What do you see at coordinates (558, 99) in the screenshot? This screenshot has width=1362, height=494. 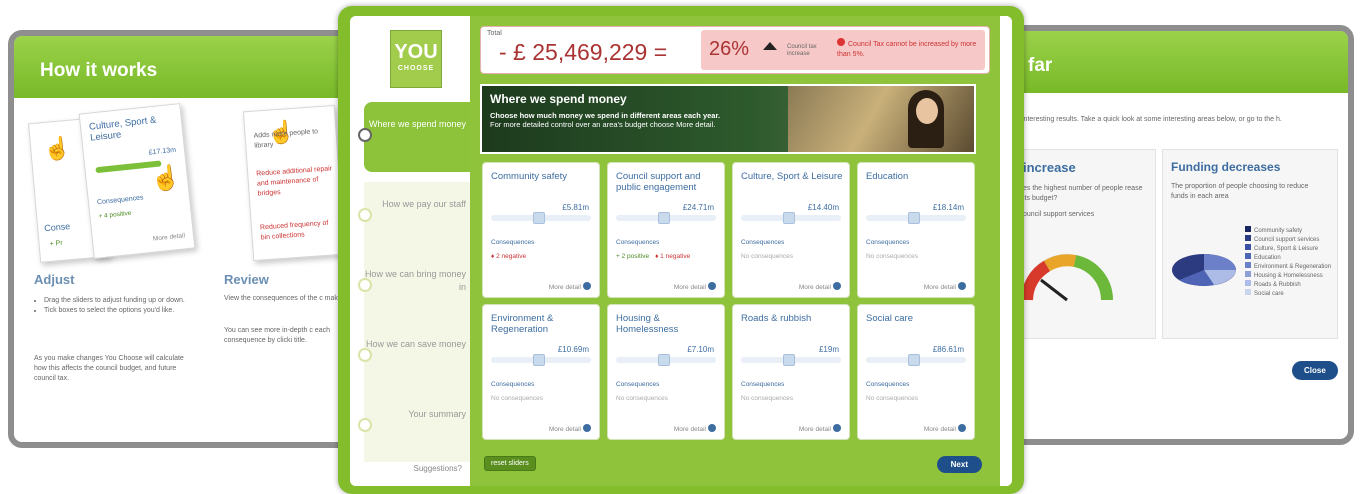 I see `section-title: Where we spend money` at bounding box center [558, 99].